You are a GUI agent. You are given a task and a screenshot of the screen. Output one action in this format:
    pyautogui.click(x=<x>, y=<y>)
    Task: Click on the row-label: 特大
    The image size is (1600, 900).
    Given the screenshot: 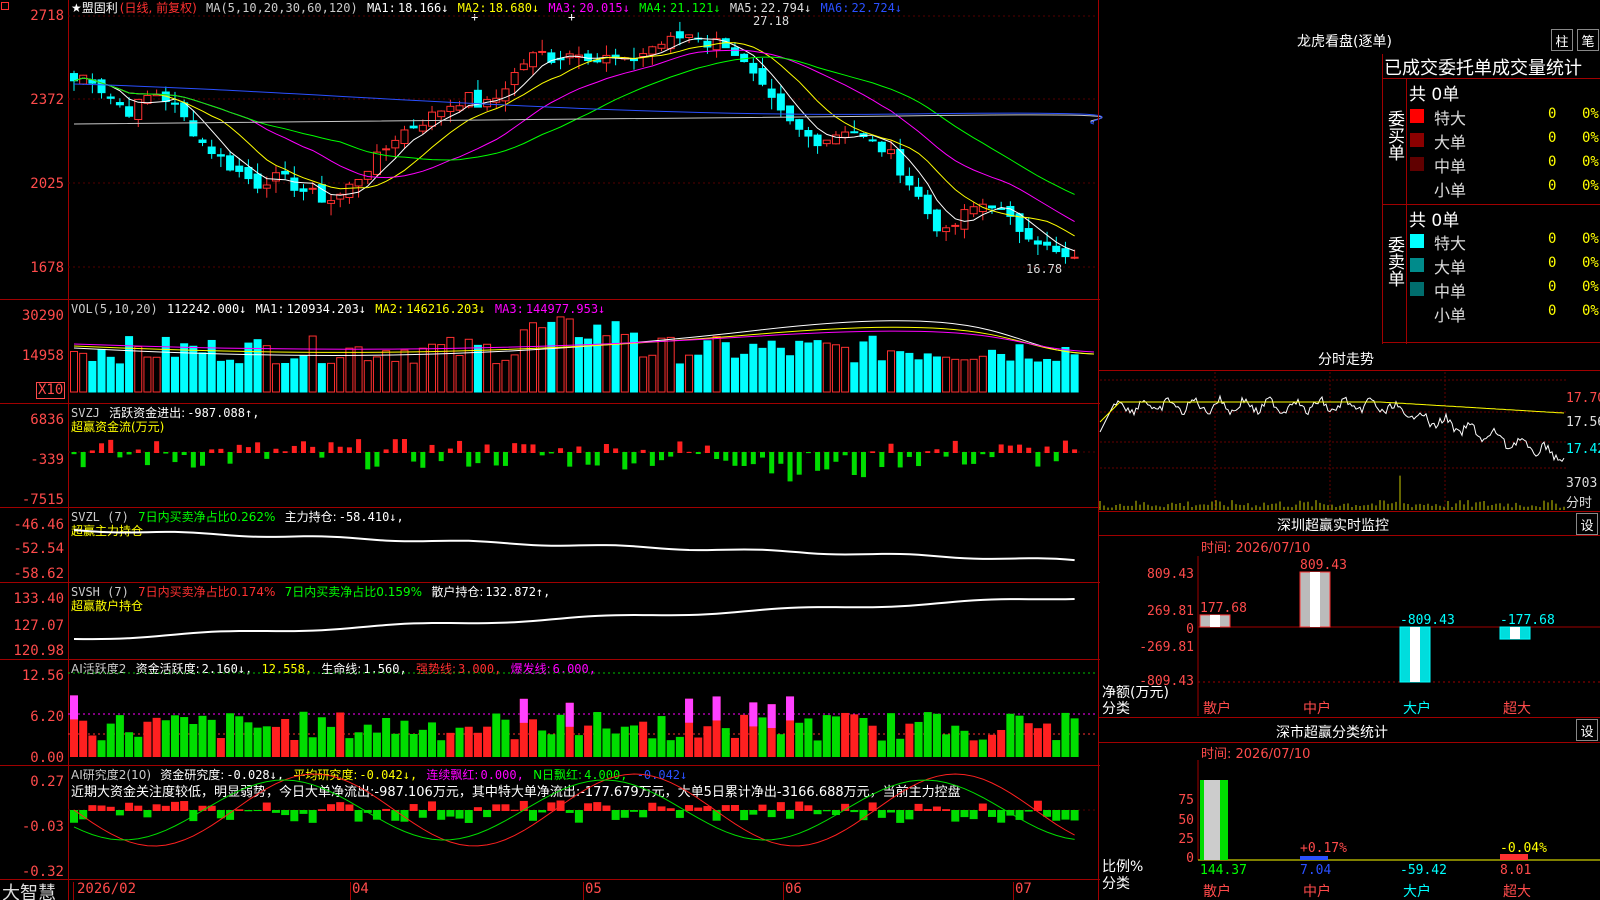 What is the action you would take?
    pyautogui.click(x=1450, y=118)
    